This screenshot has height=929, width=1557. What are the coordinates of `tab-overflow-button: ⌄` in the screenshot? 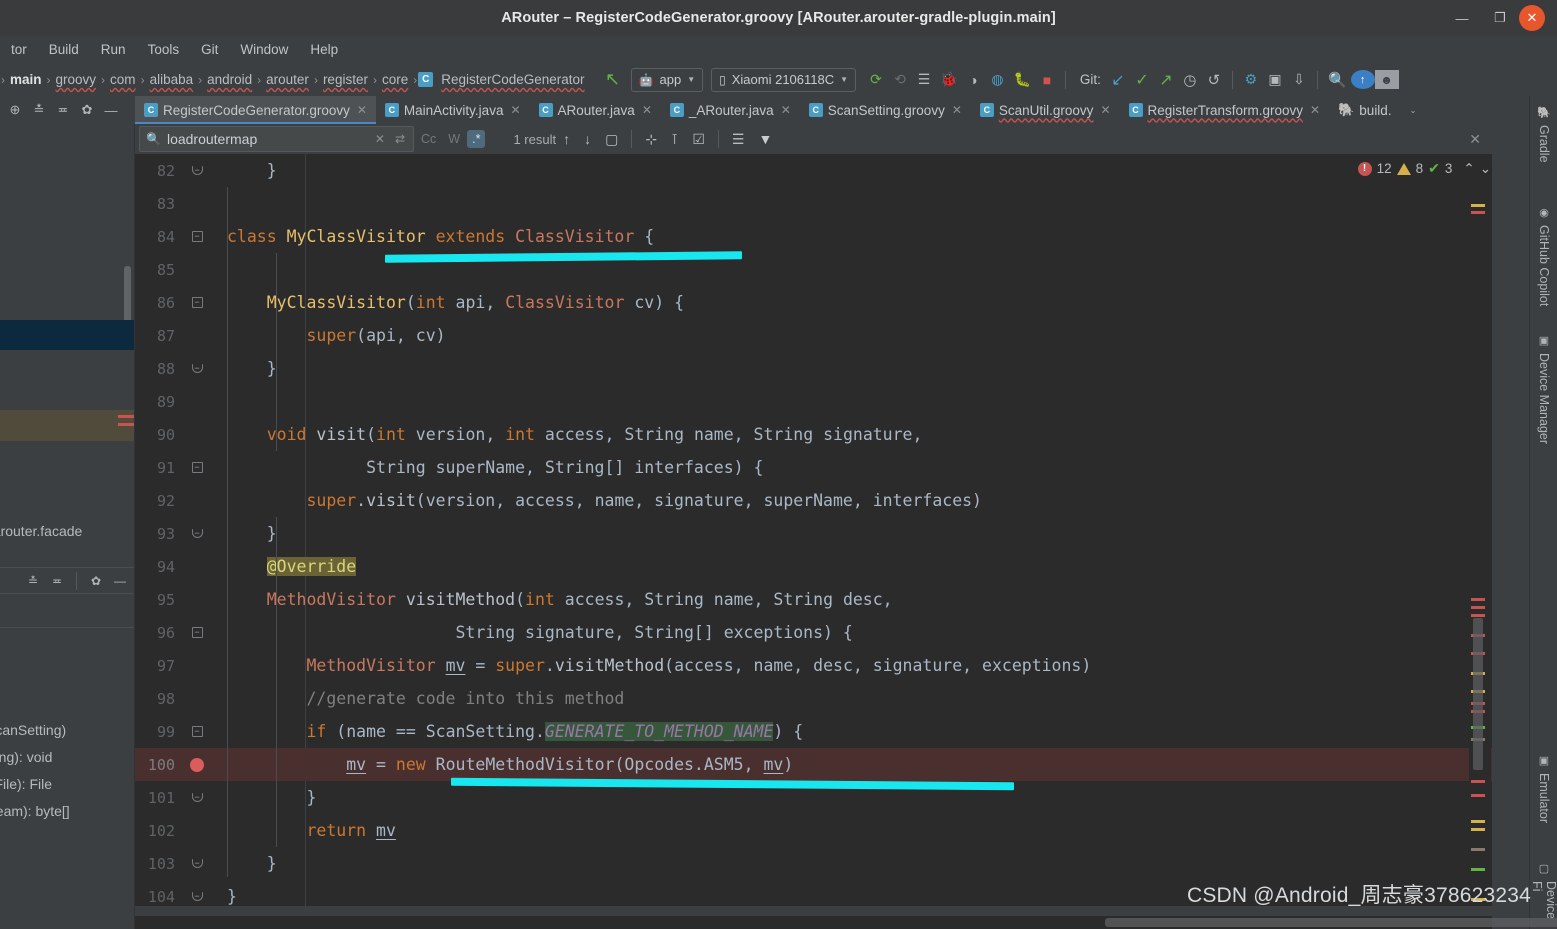 It's located at (1413, 110).